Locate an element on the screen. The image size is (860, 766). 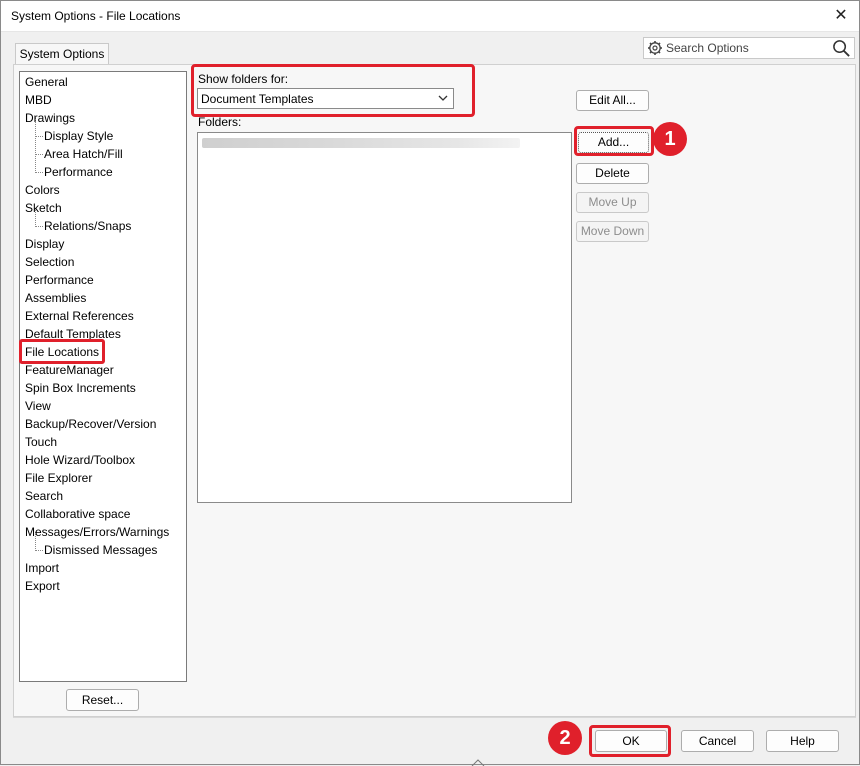
tree-item-selection: Selection is located at coordinates (49, 262).